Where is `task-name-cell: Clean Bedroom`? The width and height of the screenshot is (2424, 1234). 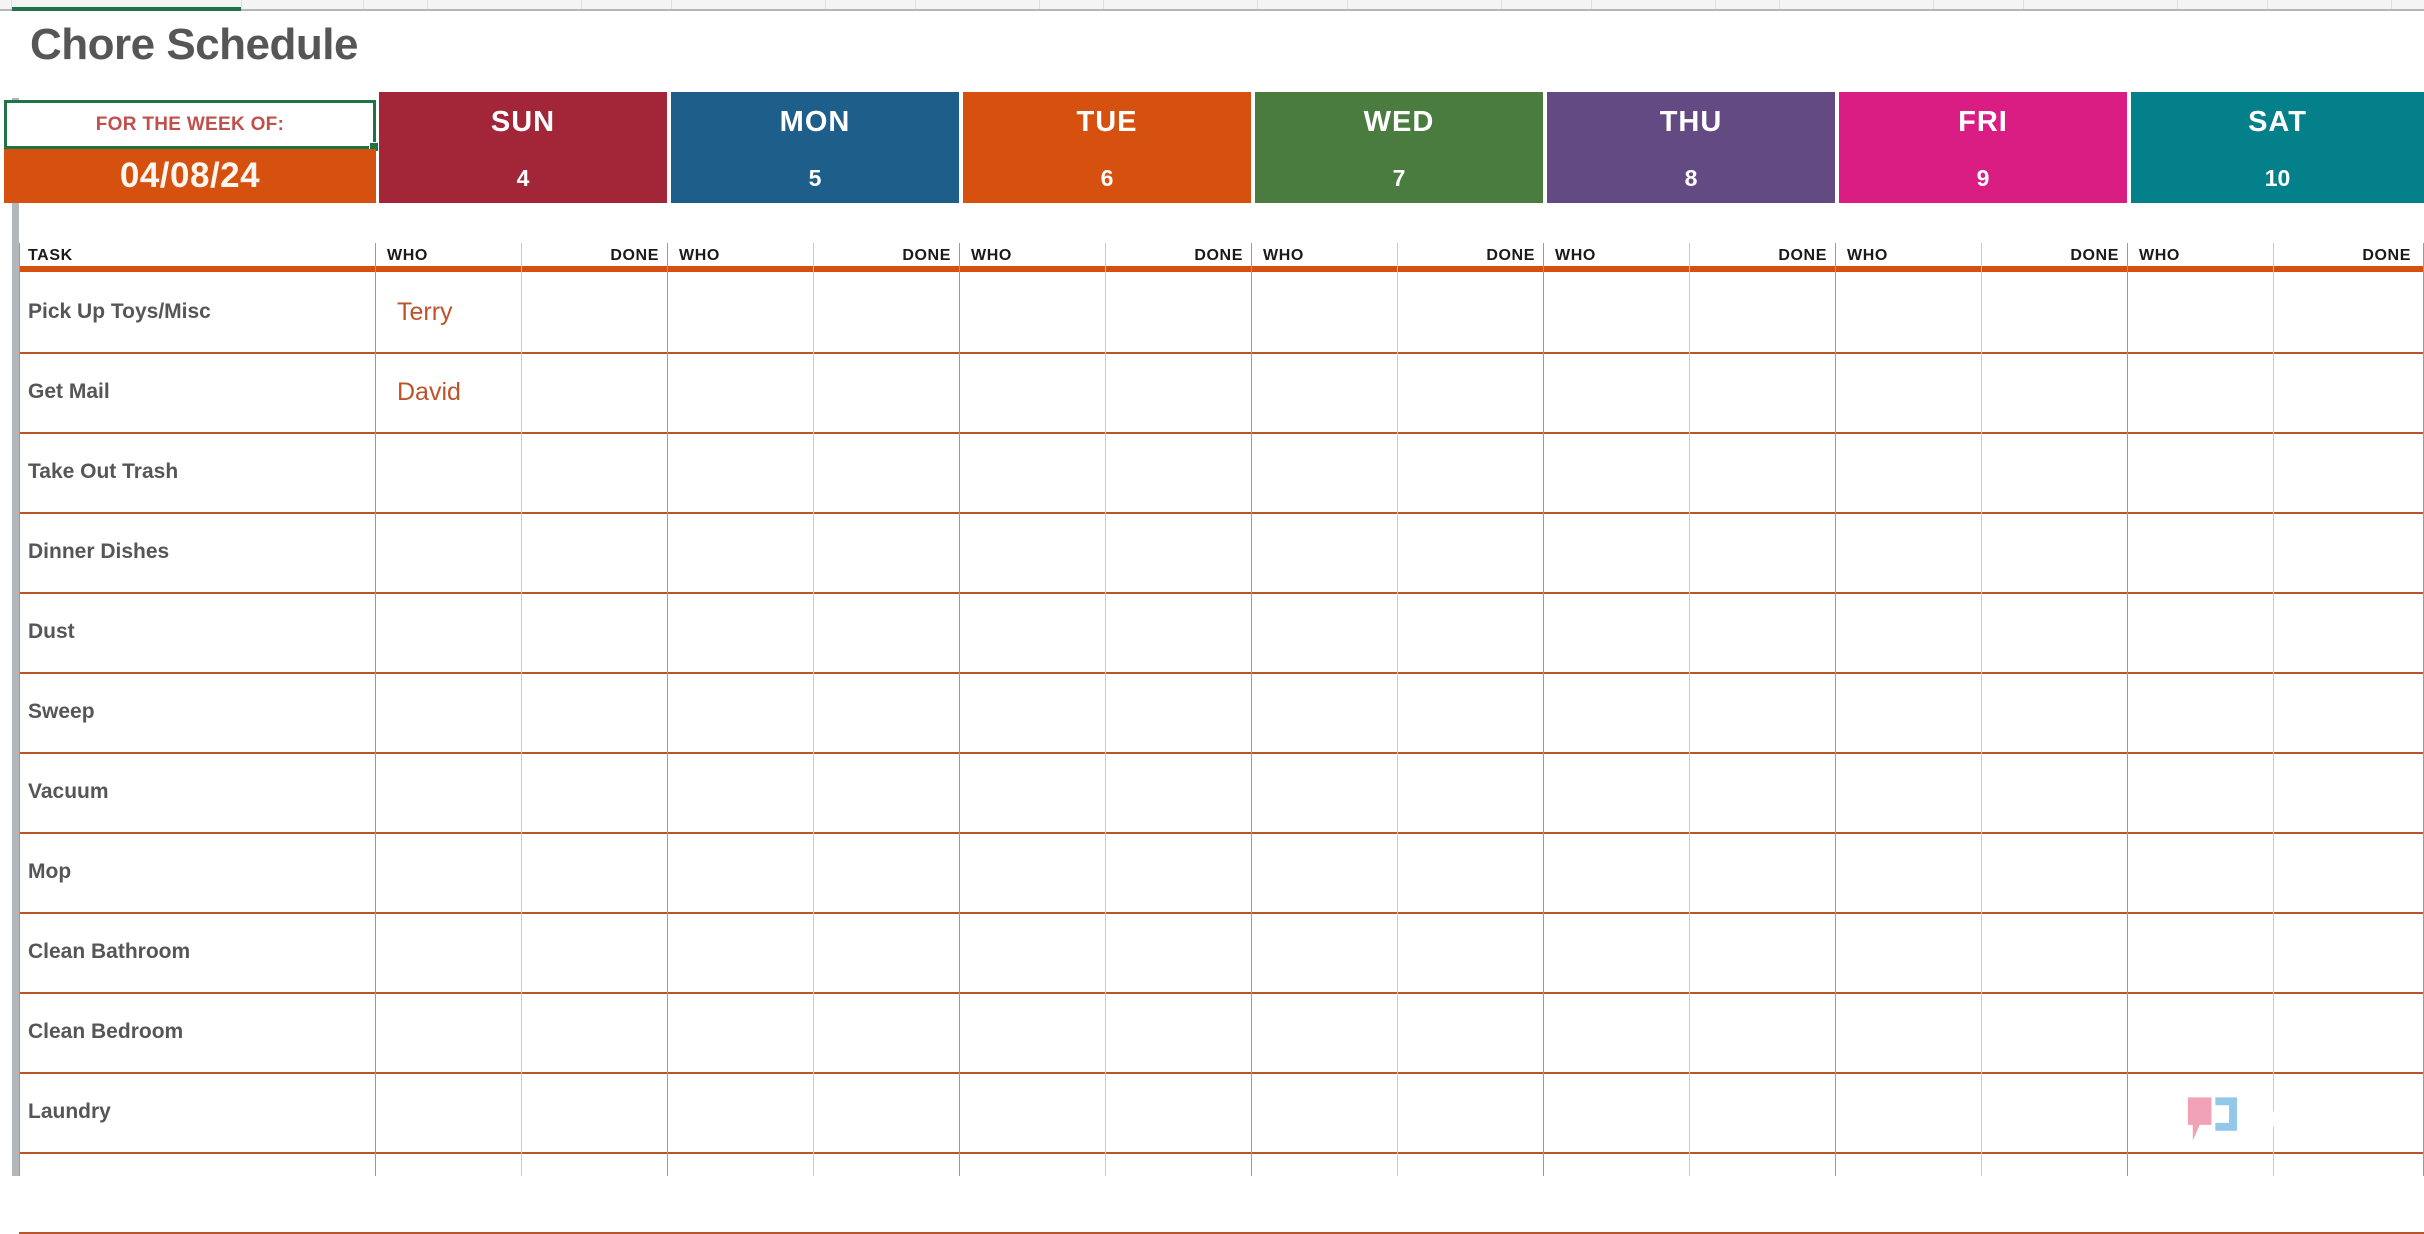 task-name-cell: Clean Bedroom is located at coordinates (198, 1032).